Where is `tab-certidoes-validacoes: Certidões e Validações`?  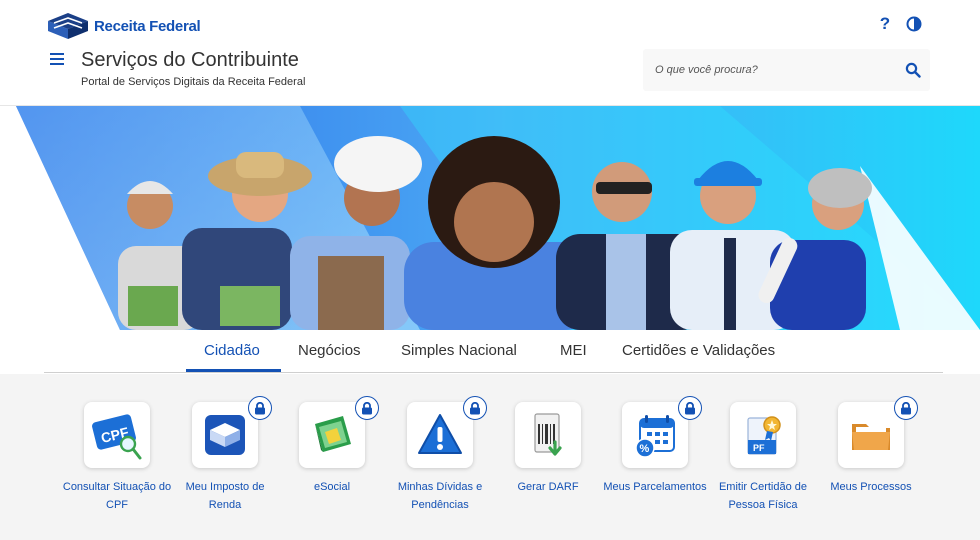
tab-certidoes-validacoes: Certidões e Validações is located at coordinates (698, 350).